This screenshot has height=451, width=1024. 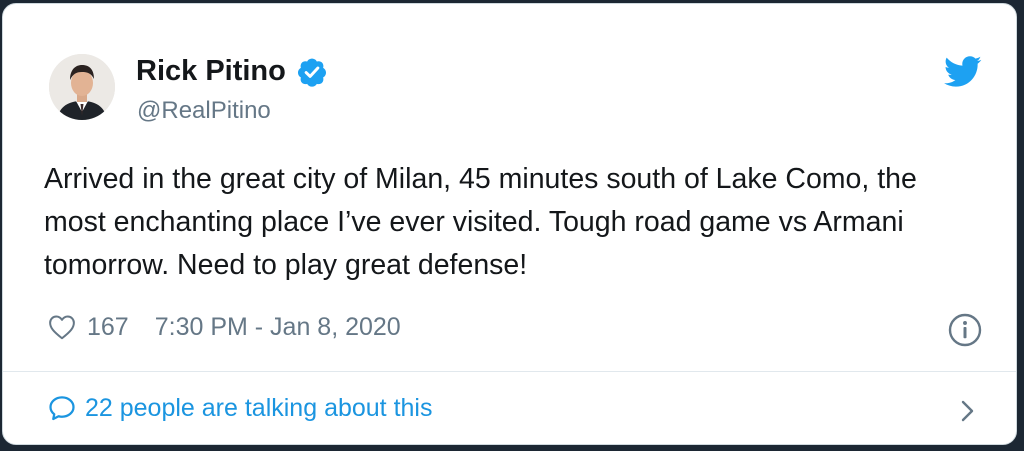 What do you see at coordinates (62, 408) in the screenshot?
I see `speech-bubble-icon` at bounding box center [62, 408].